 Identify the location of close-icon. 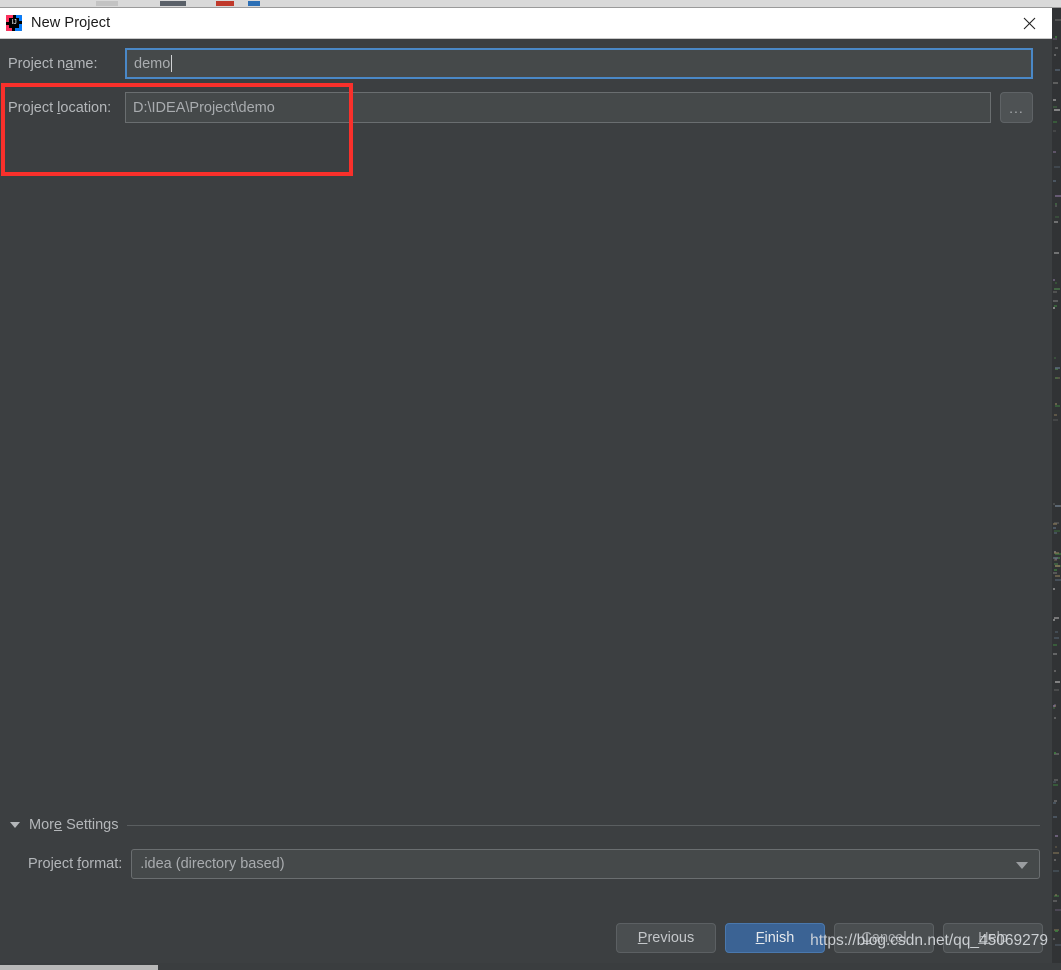
(1029, 23).